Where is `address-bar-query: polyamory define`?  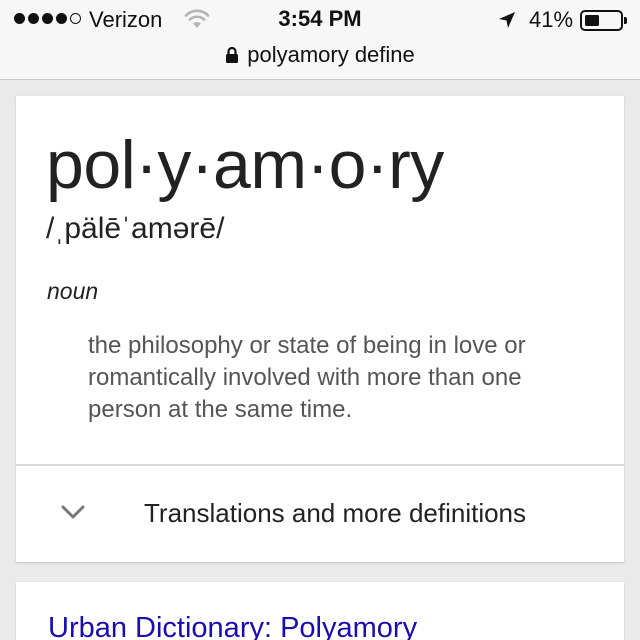 address-bar-query: polyamory define is located at coordinates (331, 55).